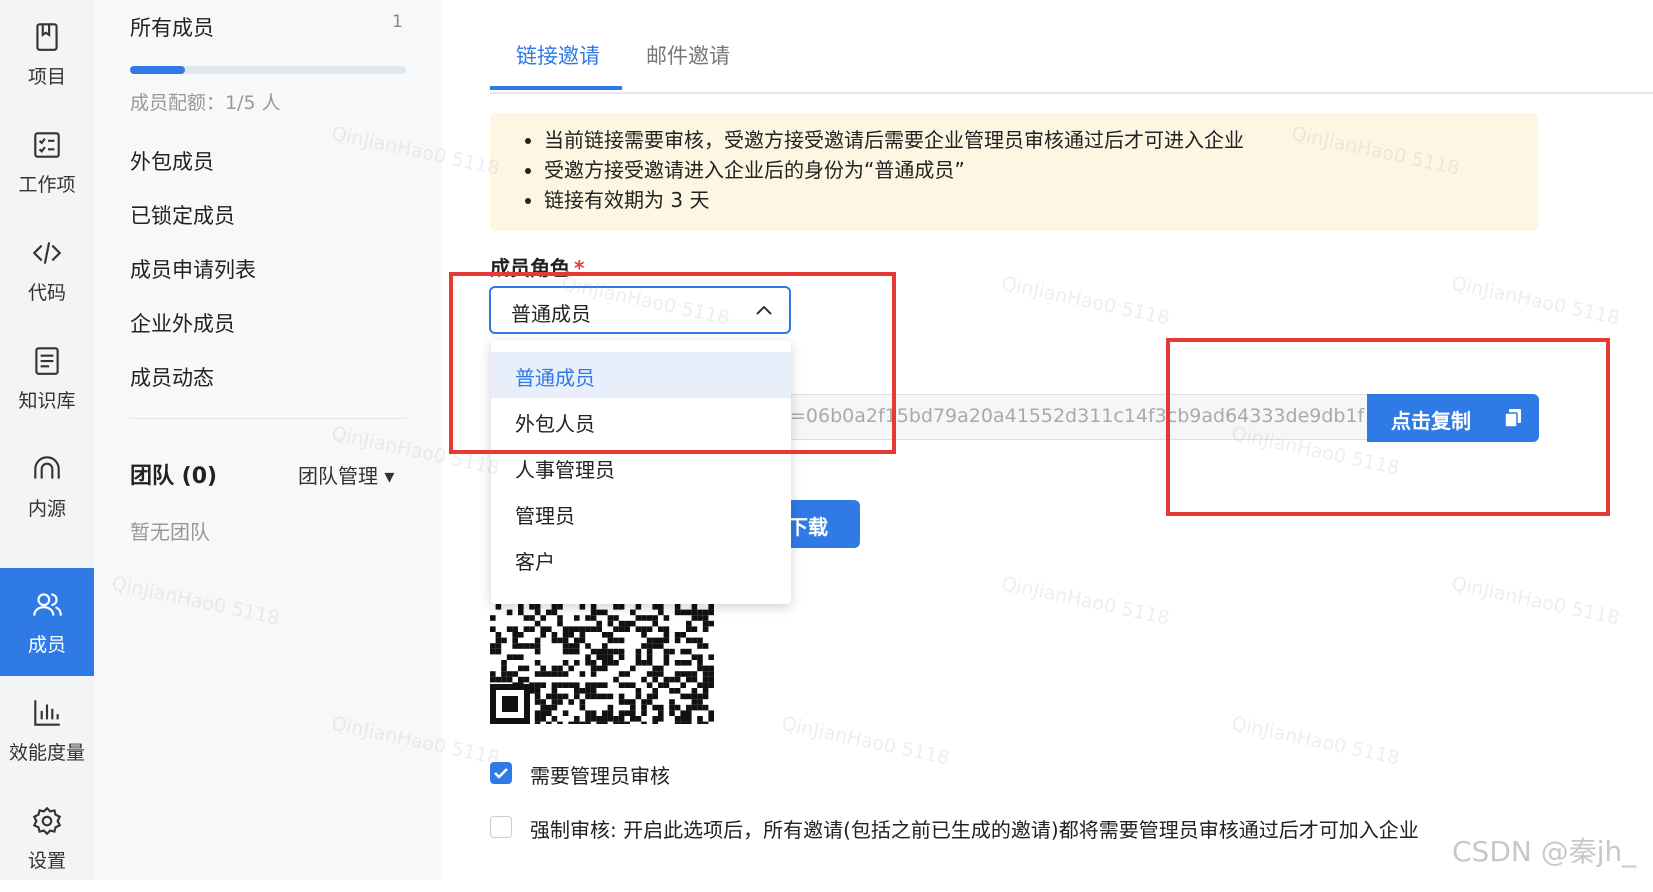 The image size is (1653, 892). What do you see at coordinates (1544, 851) in the screenshot?
I see `csdn-watermark: CSDN @秦jh_` at bounding box center [1544, 851].